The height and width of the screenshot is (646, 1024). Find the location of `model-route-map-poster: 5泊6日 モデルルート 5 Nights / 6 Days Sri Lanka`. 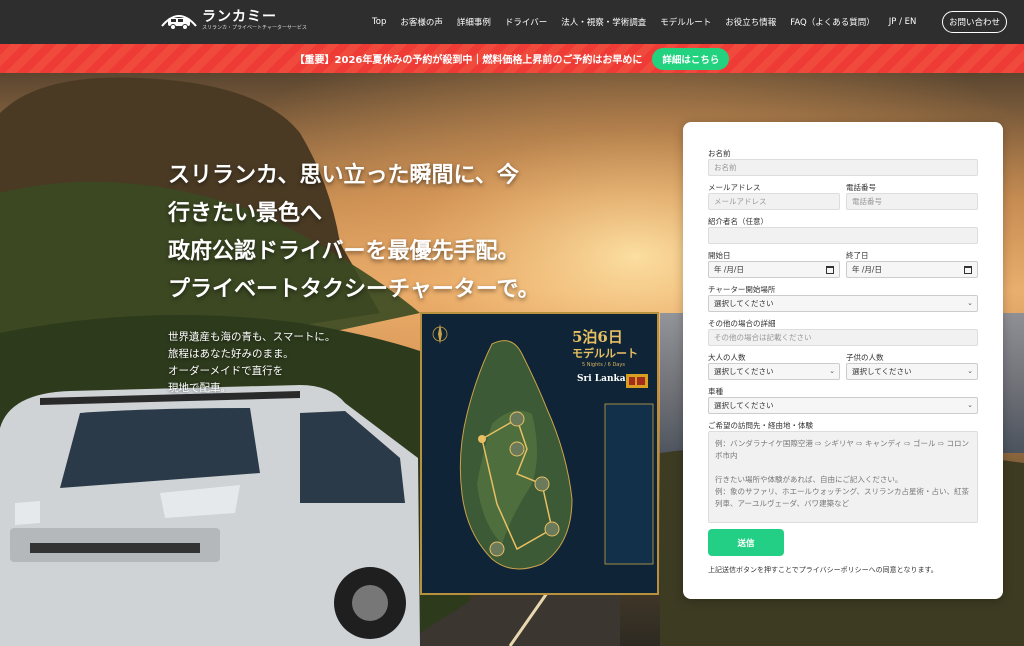

model-route-map-poster: 5泊6日 モデルルート 5 Nights / 6 Days Sri Lanka is located at coordinates (539, 453).